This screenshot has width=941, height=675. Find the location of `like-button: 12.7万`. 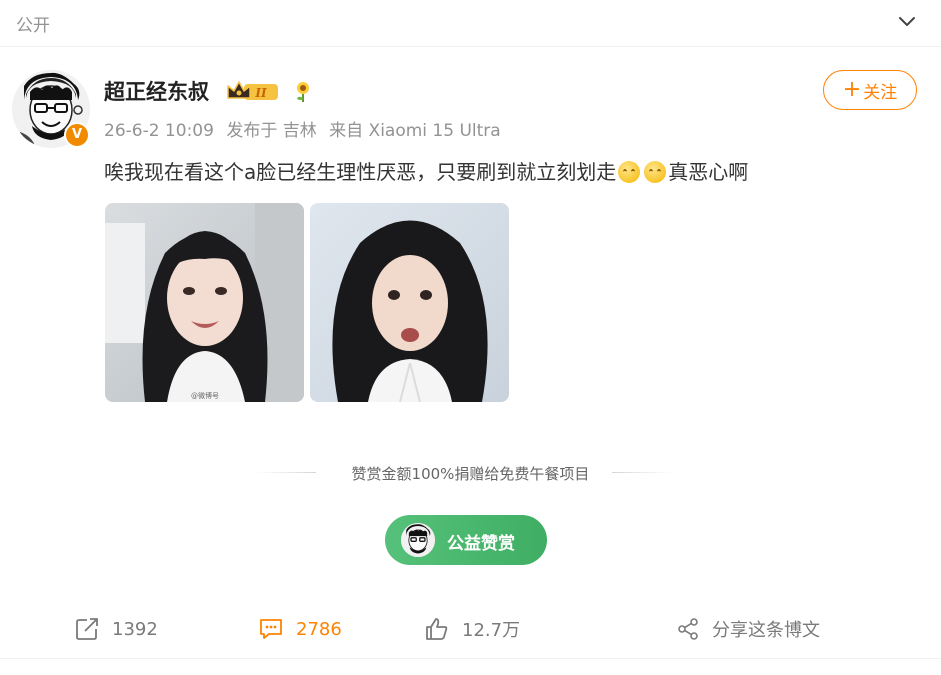

like-button: 12.7万 is located at coordinates (472, 629).